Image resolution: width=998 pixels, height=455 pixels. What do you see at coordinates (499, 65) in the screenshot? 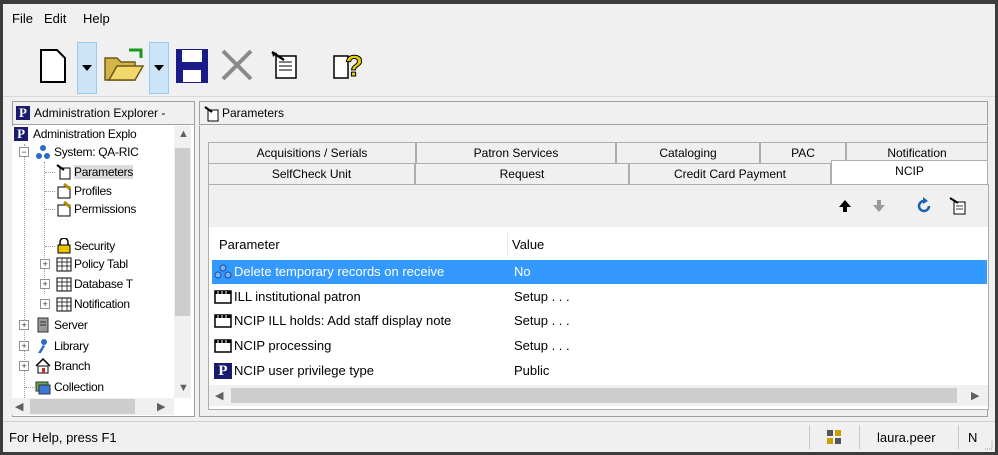
I see `toolbar: ?` at bounding box center [499, 65].